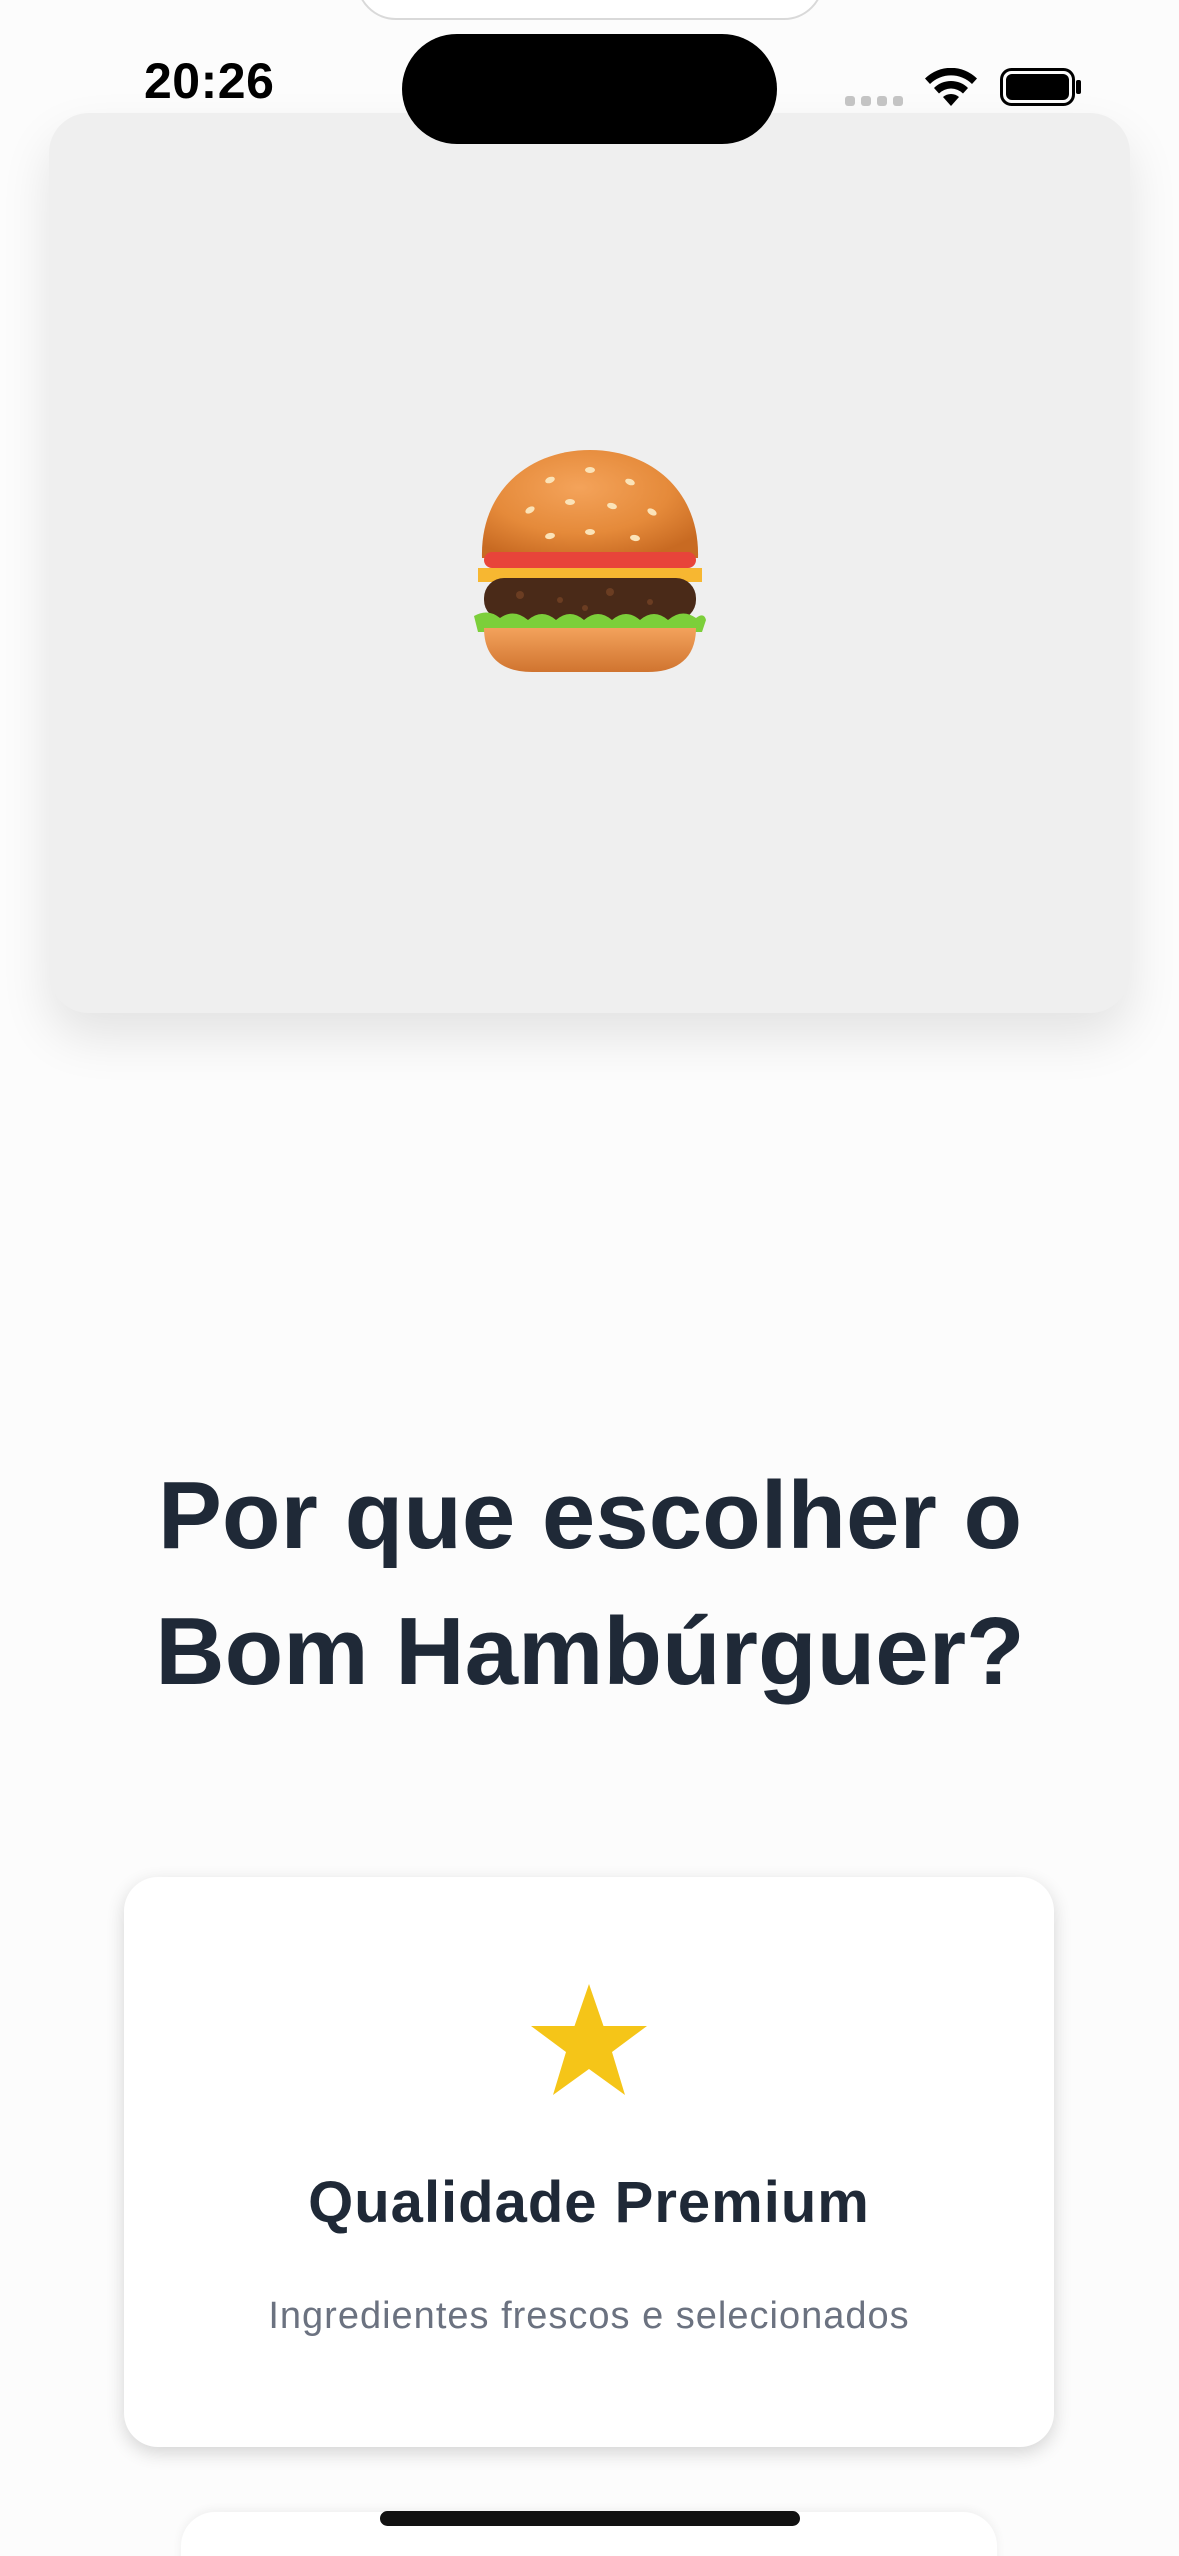 This screenshot has width=1179, height=2556. Describe the element at coordinates (589, 2202) in the screenshot. I see `feature-title: Qualidade Premium` at that location.